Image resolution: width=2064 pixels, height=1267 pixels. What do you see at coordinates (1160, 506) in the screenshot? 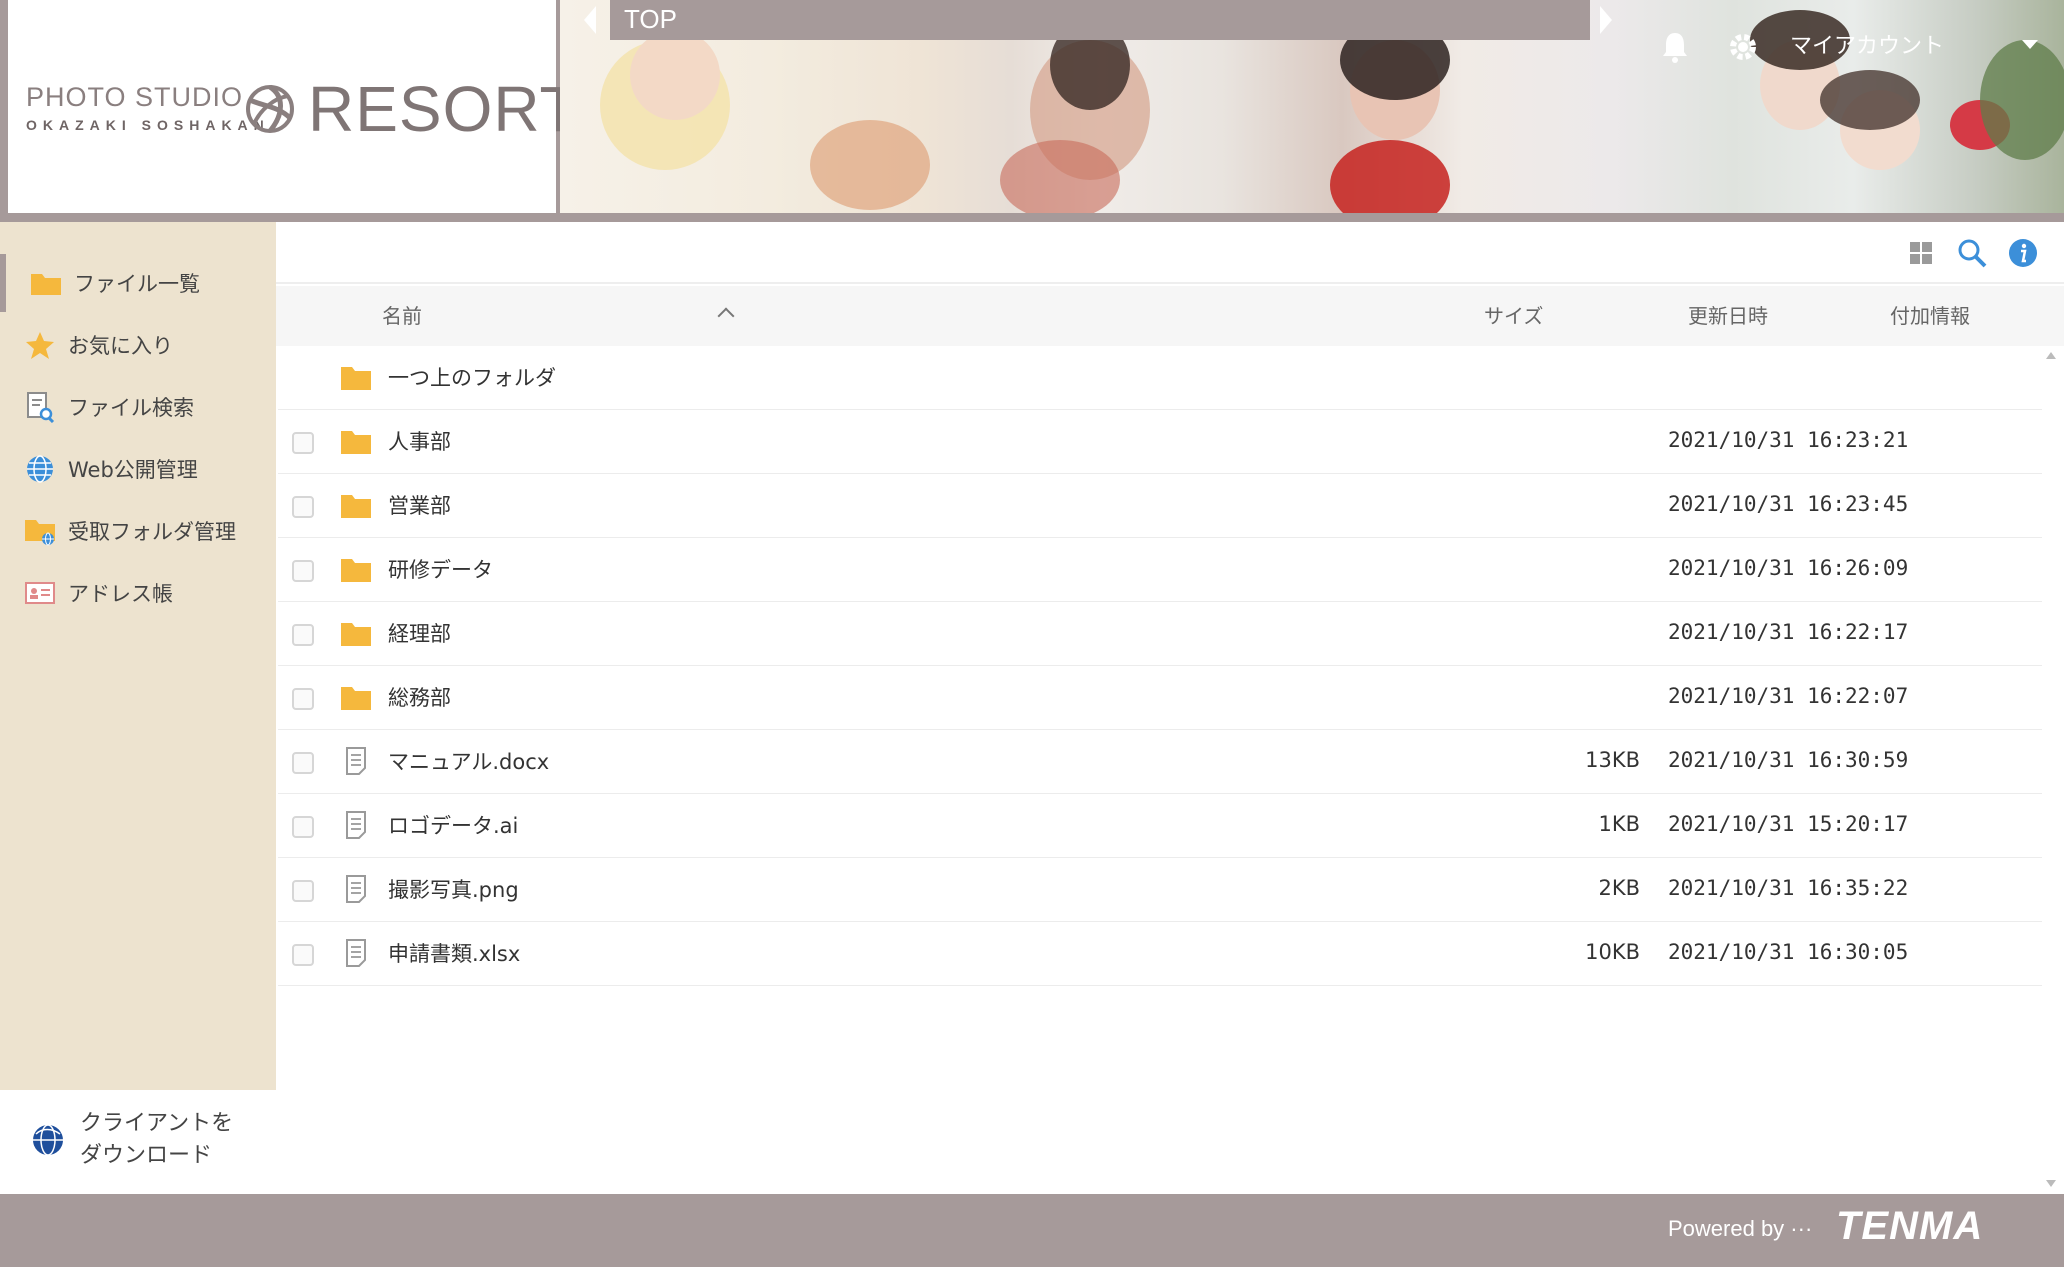
I see `table-row: 営業部 2021/10/31 16:23:45` at bounding box center [1160, 506].